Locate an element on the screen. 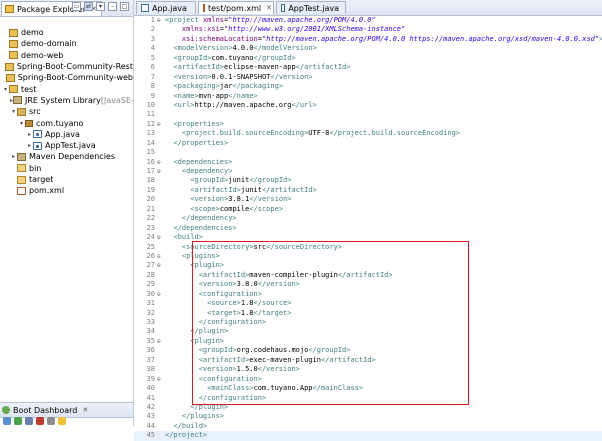 This screenshot has height=441, width=602. link-with-editor-icon: ⇄ is located at coordinates (88, 6).